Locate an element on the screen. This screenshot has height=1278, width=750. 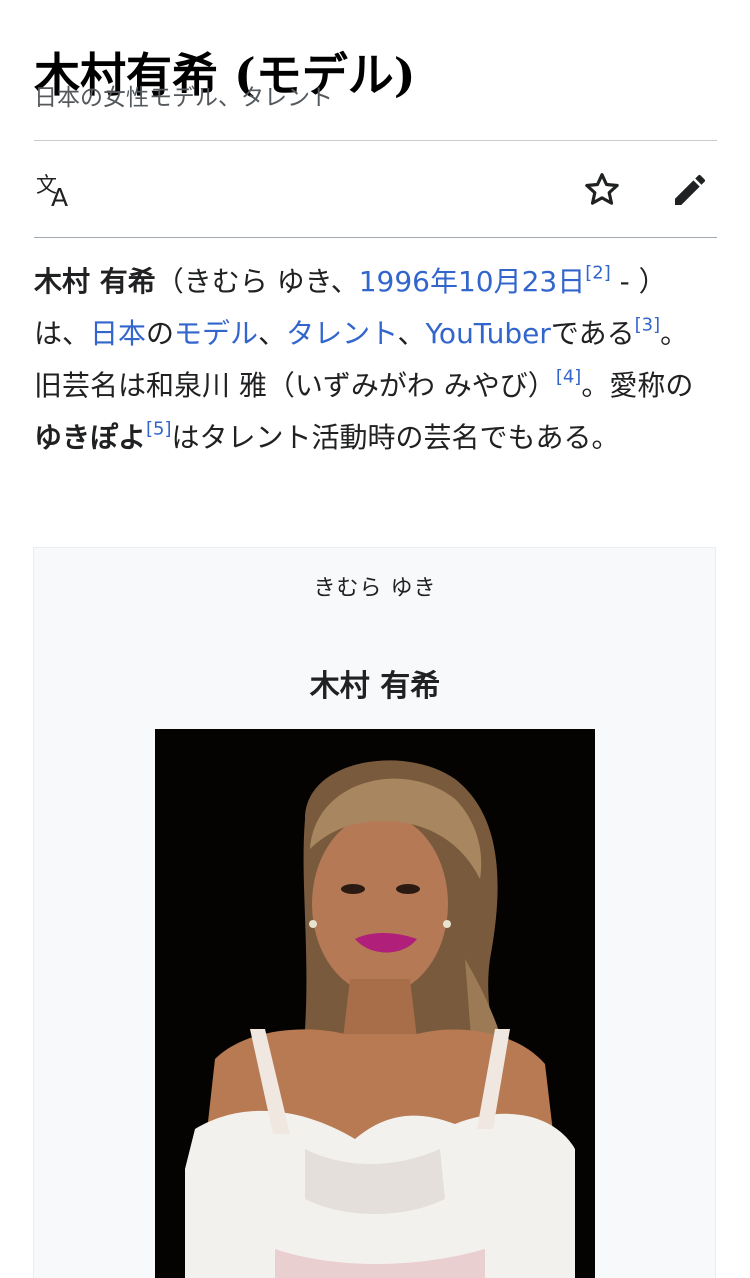
nickname: ゆきぽよ is located at coordinates (90, 437).